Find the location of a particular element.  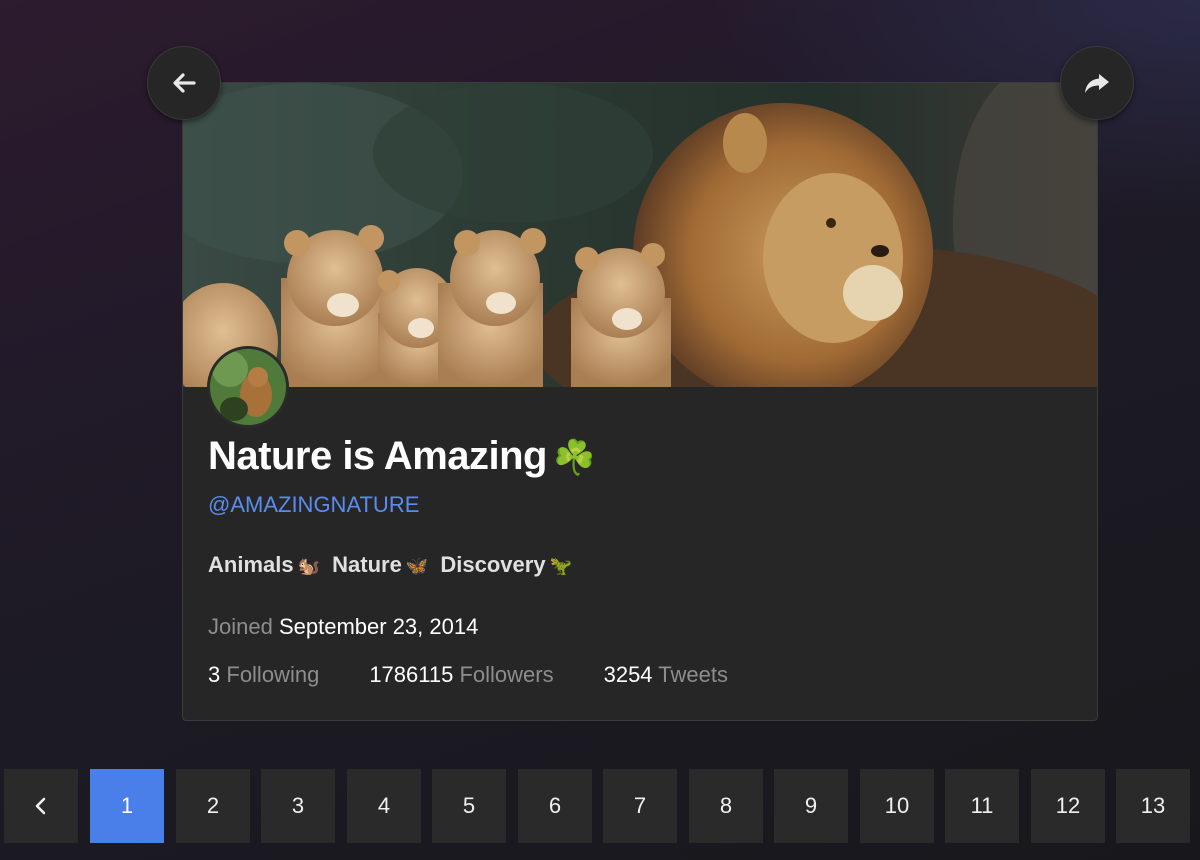

page-button-5: 5 is located at coordinates (469, 806).